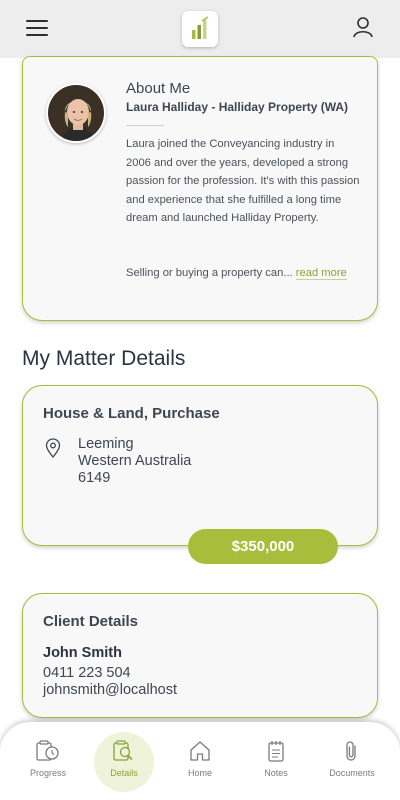 The height and width of the screenshot is (800, 400). Describe the element at coordinates (351, 751) in the screenshot. I see `paperclip-icon` at that location.